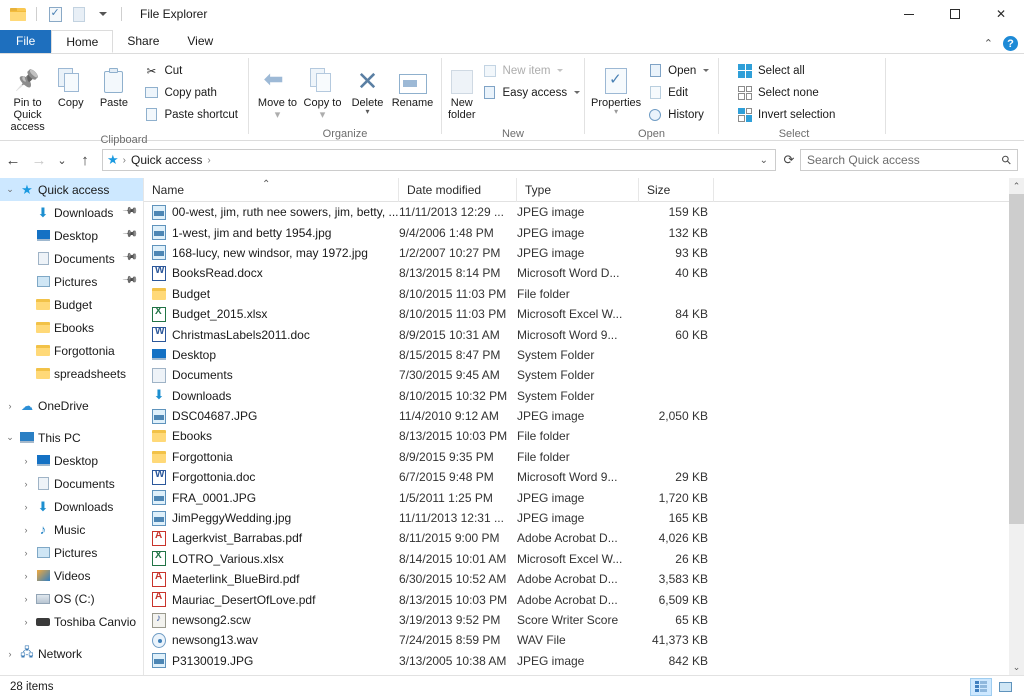 This screenshot has height=697, width=1024. Describe the element at coordinates (277, 90) in the screenshot. I see `move-to-button: ⬅ Move to ▾` at that location.